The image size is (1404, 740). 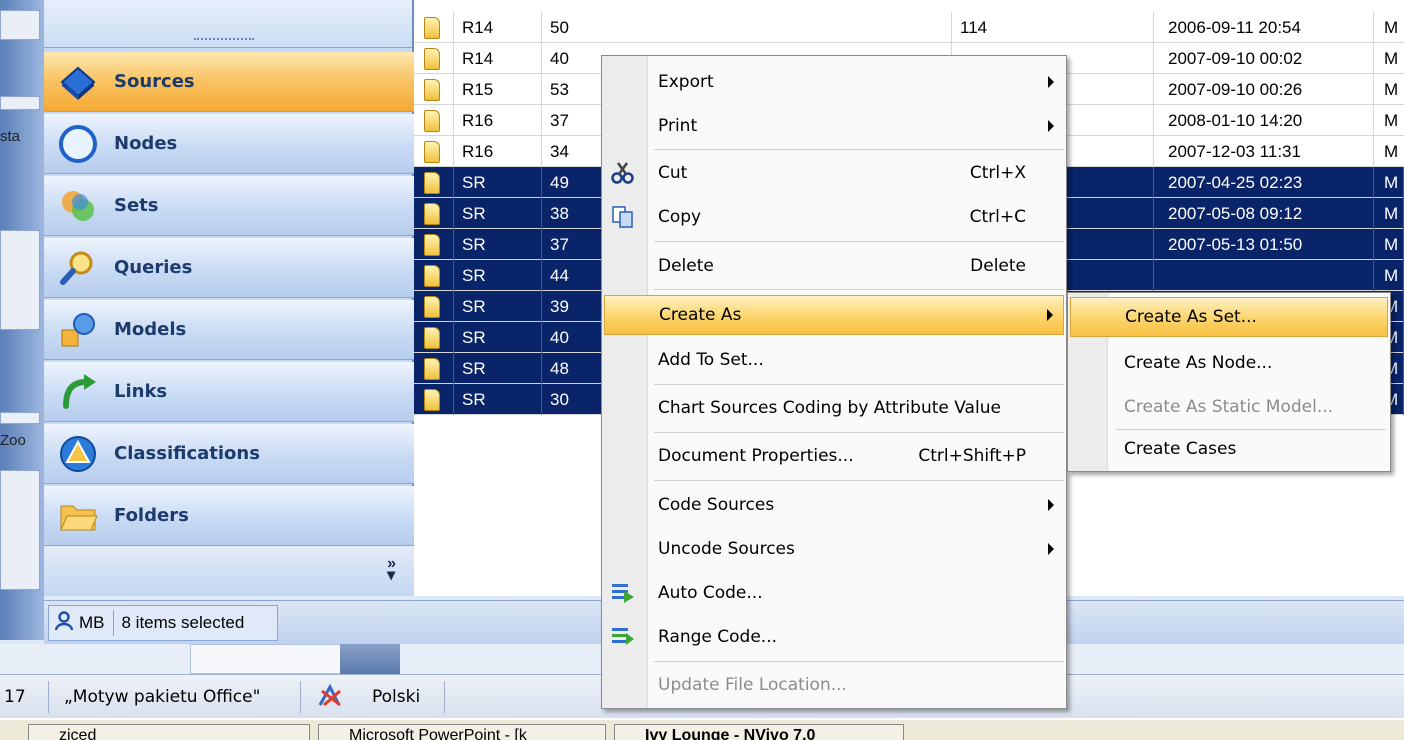 I want to click on copy-icon, so click(x=623, y=217).